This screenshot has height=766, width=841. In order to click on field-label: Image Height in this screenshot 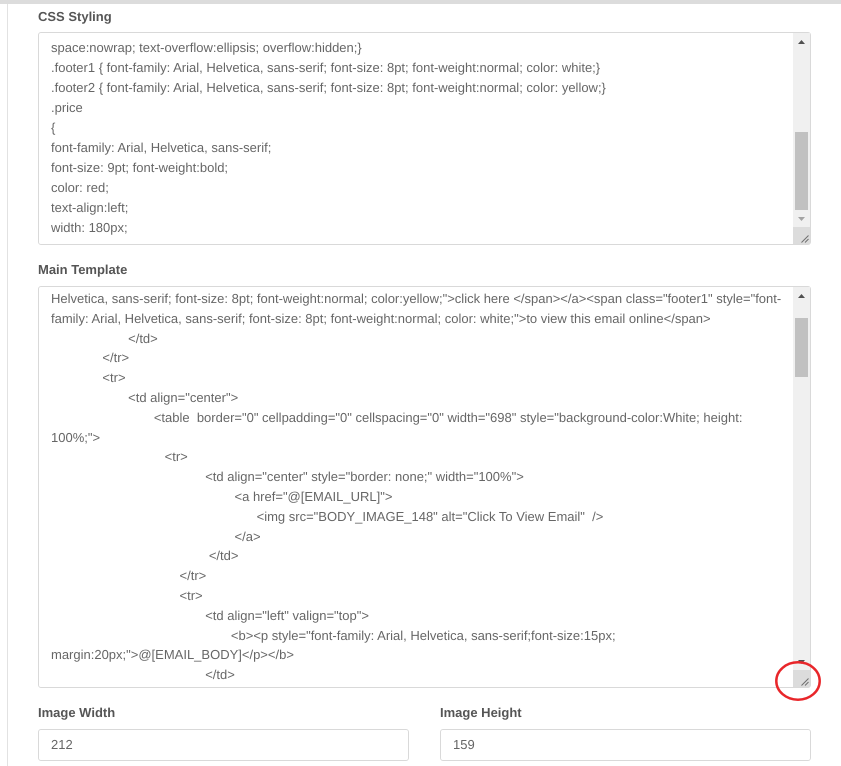, I will do `click(481, 713)`.